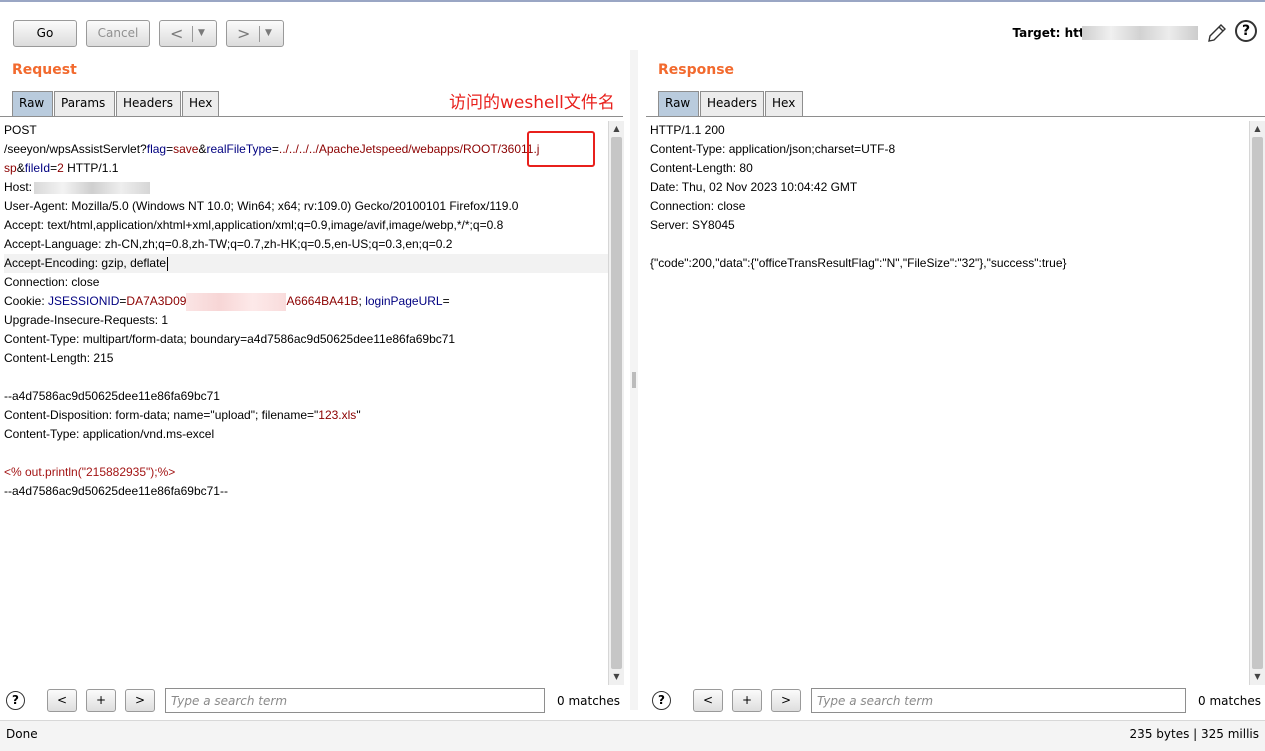  I want to click on text-segment: =, so click(275, 149).